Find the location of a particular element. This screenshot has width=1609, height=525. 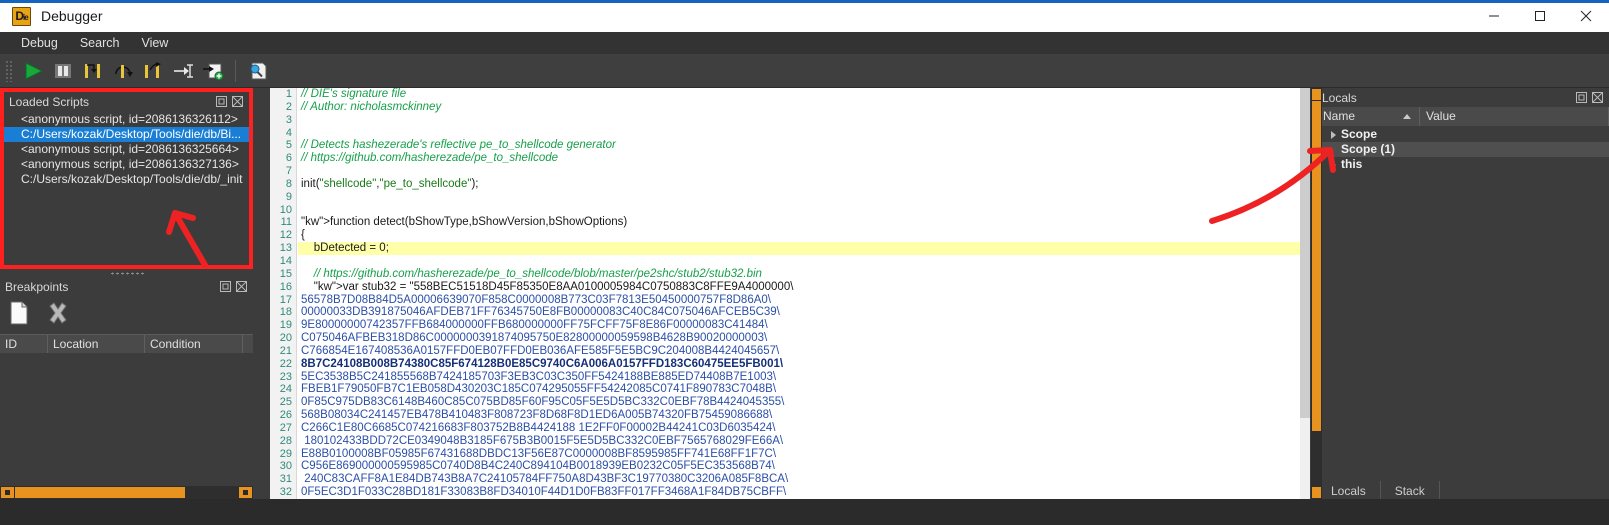

menu-search: Search is located at coordinates (100, 43).